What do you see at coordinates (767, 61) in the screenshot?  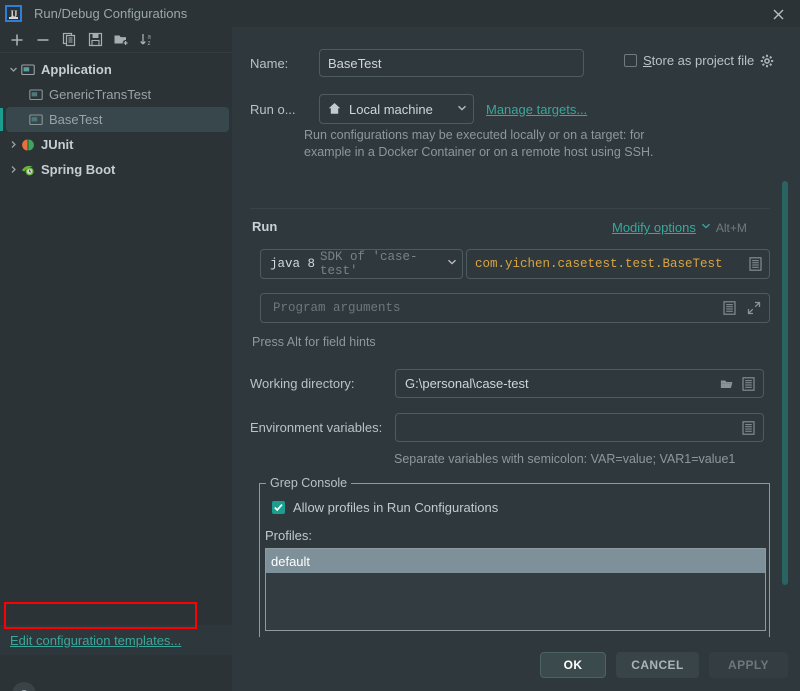 I see `gear-icon` at bounding box center [767, 61].